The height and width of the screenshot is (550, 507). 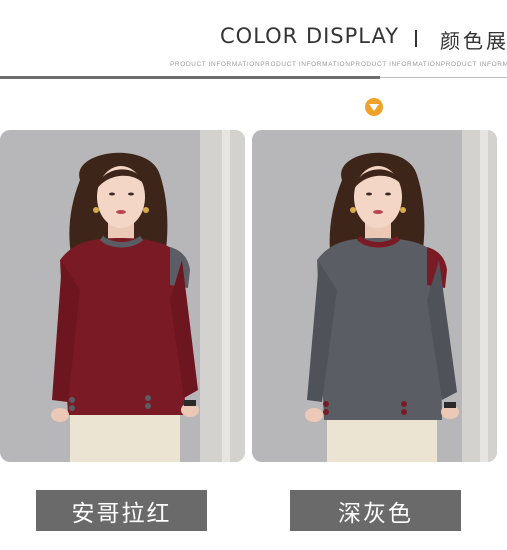 I want to click on chevron-down-icon, so click(x=374, y=107).